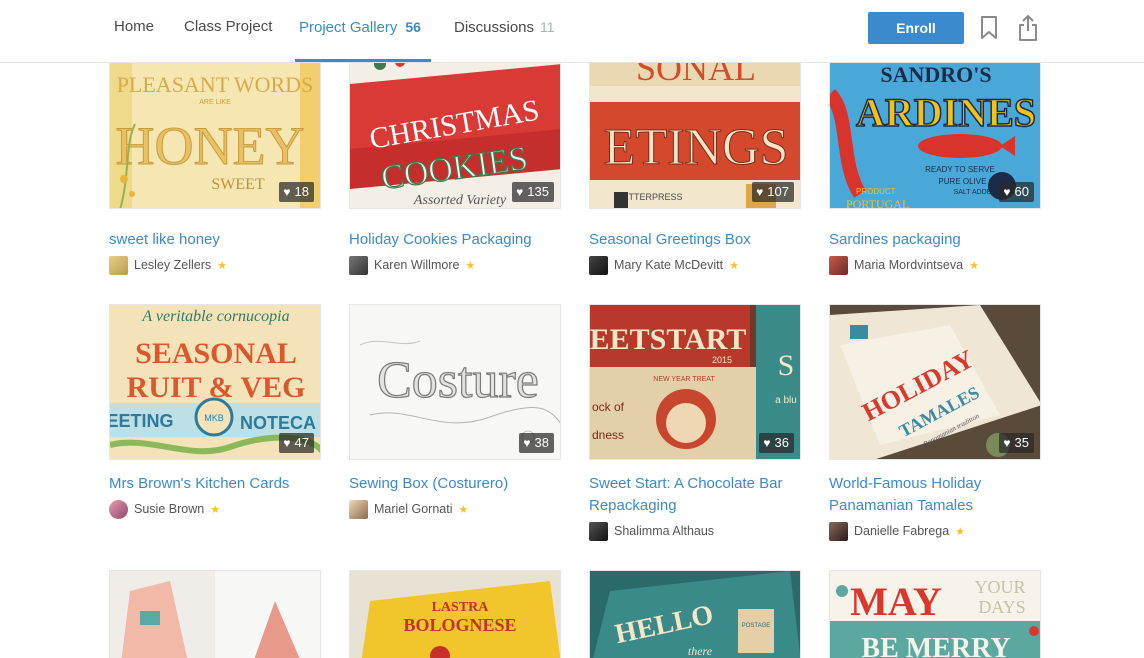 The image size is (1144, 658). I want to click on project-author: Susie Brown ★, so click(164, 509).